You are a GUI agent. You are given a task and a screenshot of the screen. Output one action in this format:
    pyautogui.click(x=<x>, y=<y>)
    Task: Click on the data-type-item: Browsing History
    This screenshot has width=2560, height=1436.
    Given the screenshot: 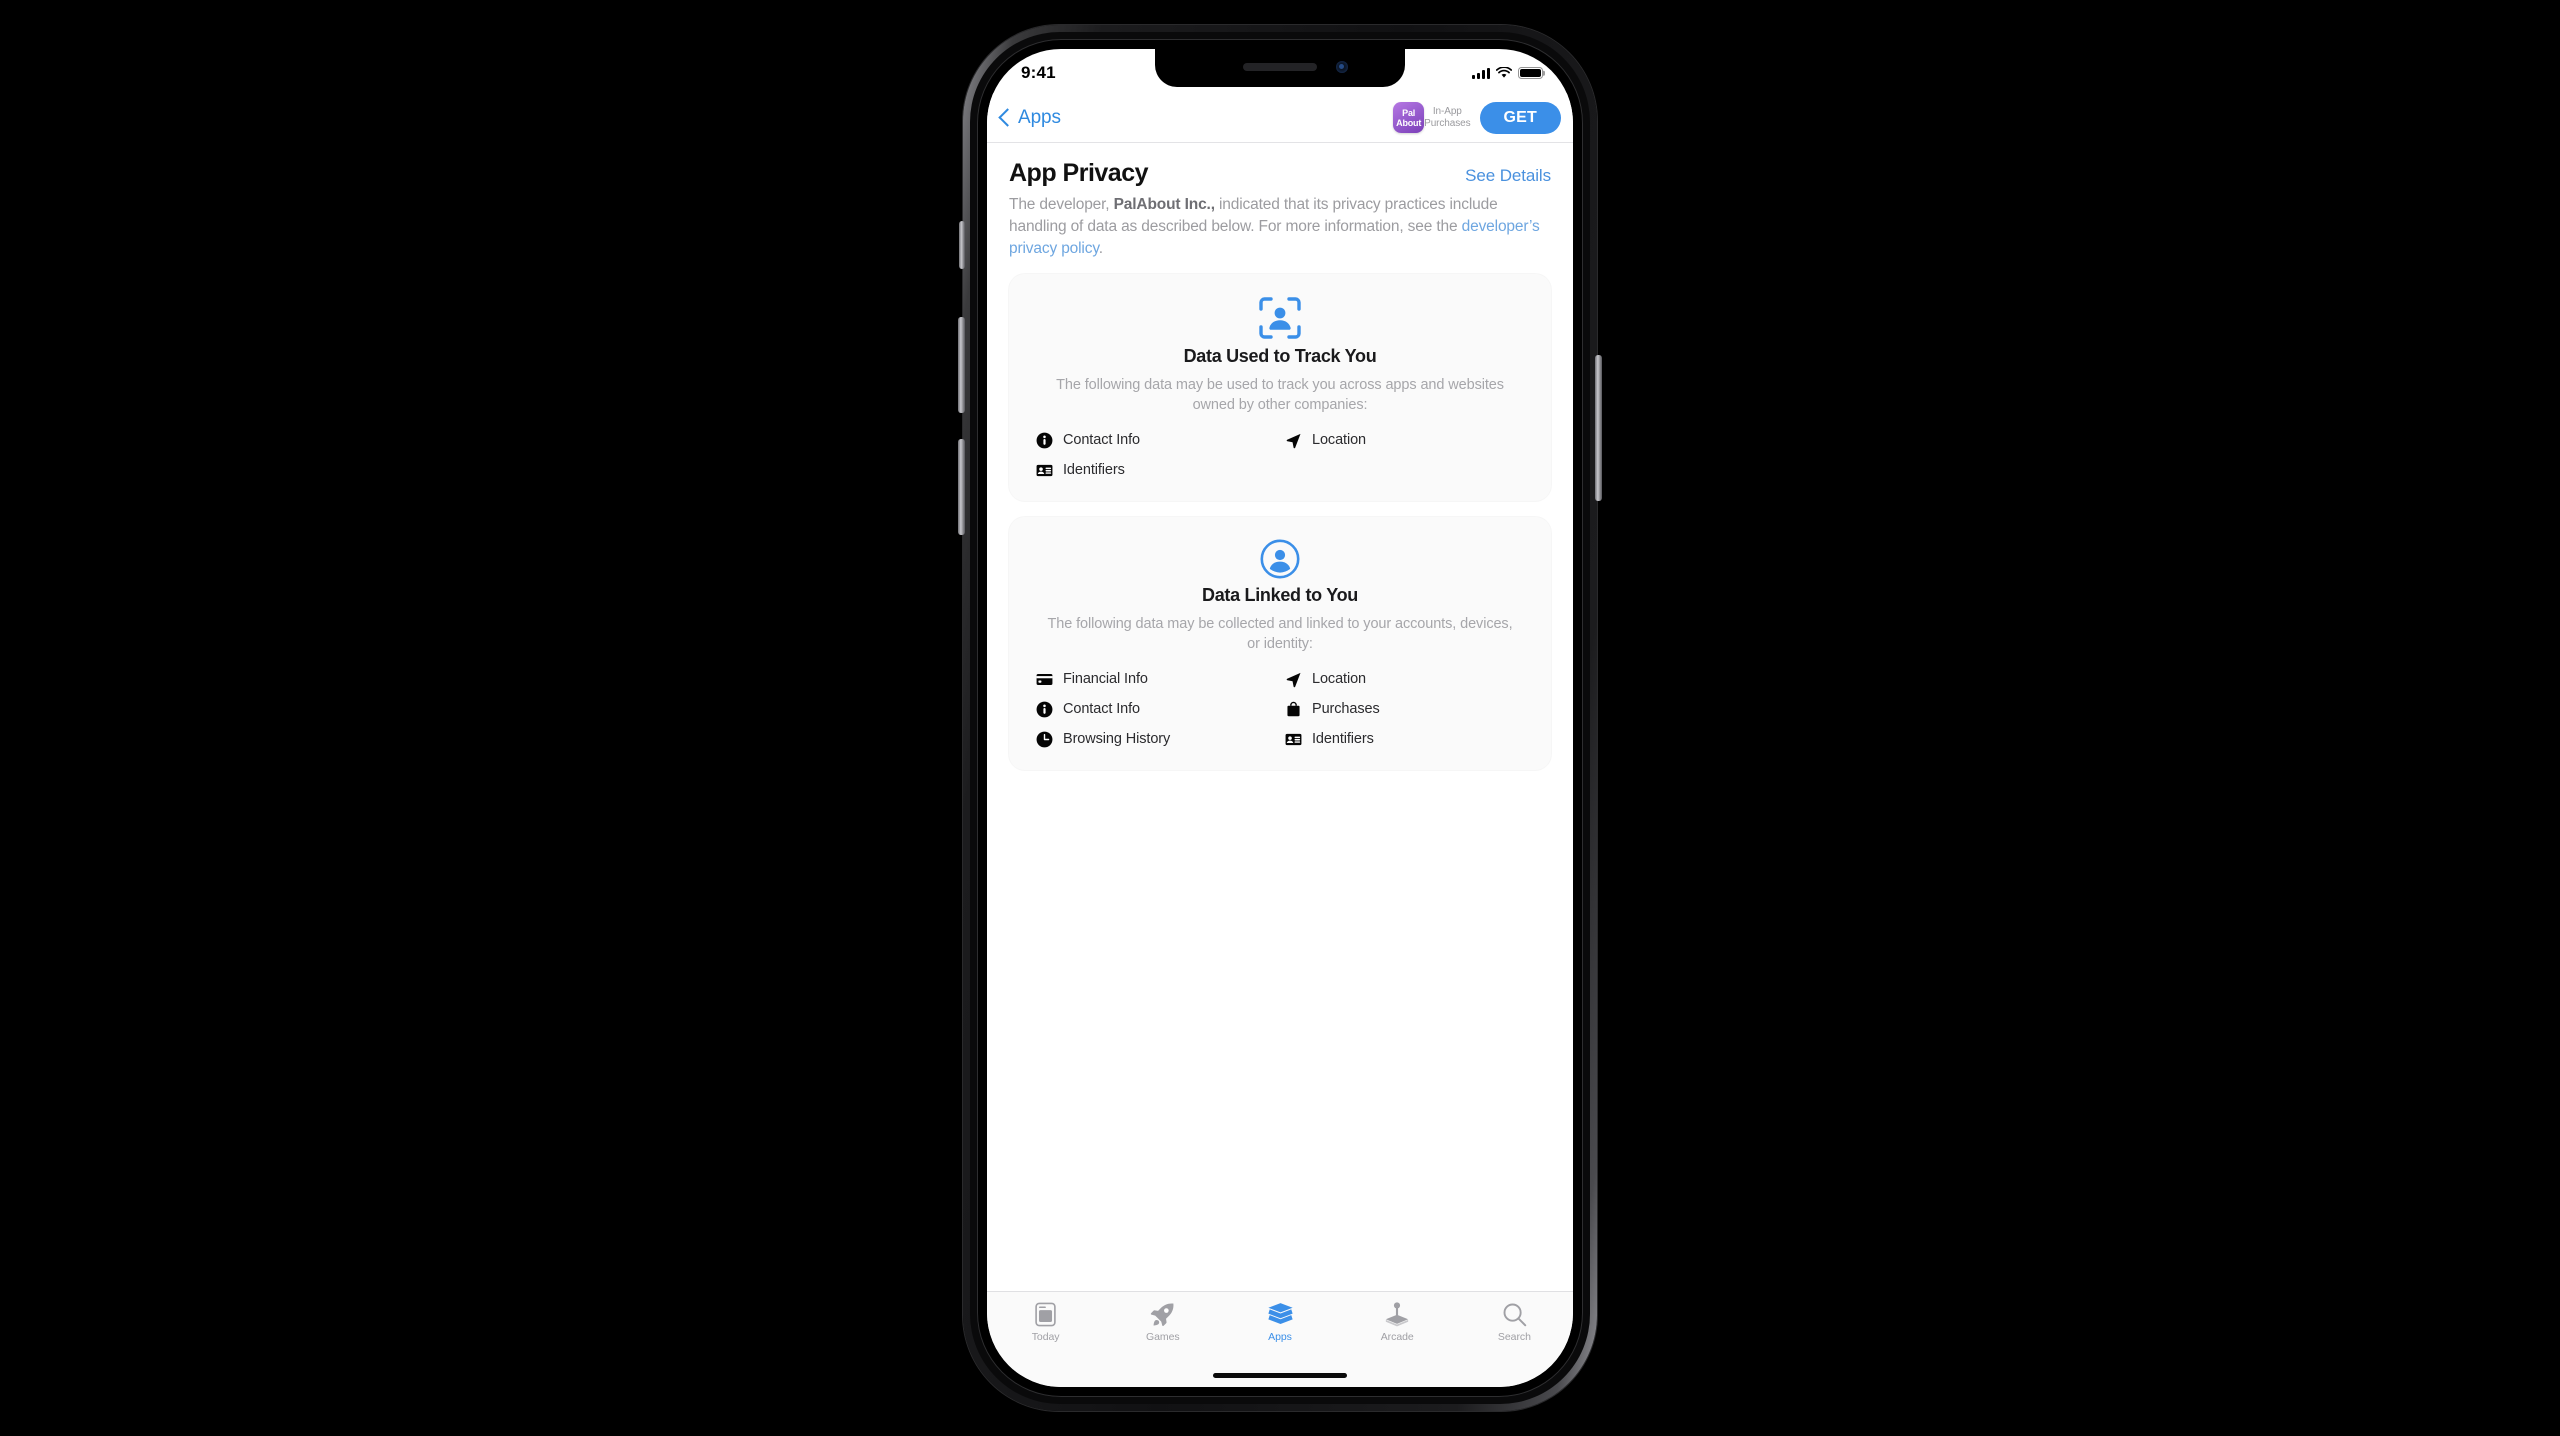 What is the action you would take?
    pyautogui.click(x=1155, y=739)
    